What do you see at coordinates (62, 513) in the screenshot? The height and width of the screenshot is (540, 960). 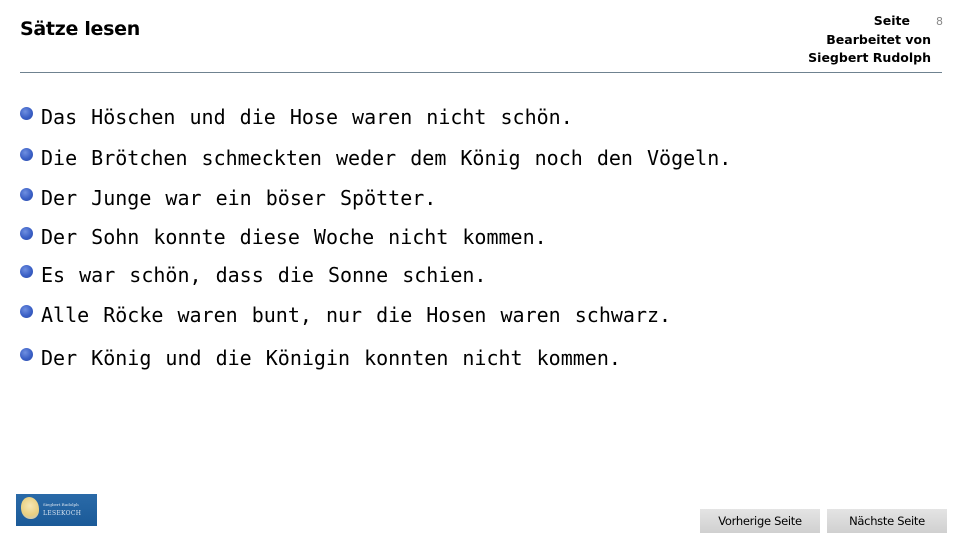 I see `logo-brand: LESEKOCH` at bounding box center [62, 513].